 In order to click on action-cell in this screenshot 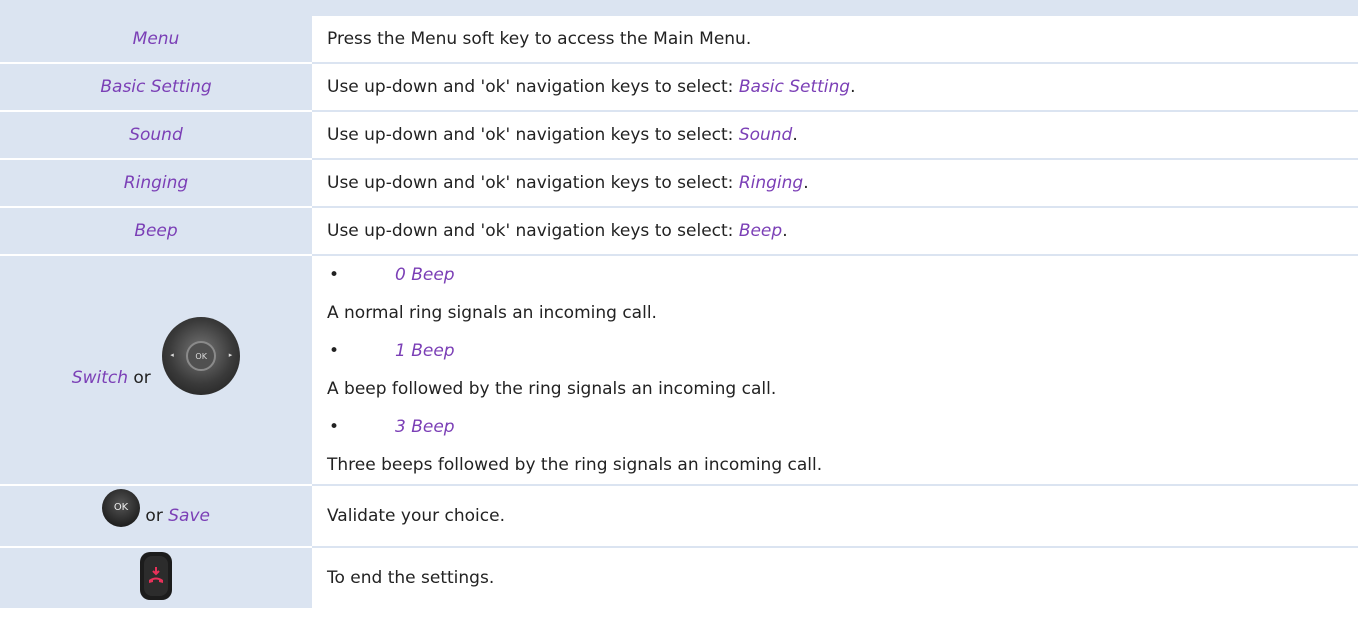, I will do `click(156, 577)`.